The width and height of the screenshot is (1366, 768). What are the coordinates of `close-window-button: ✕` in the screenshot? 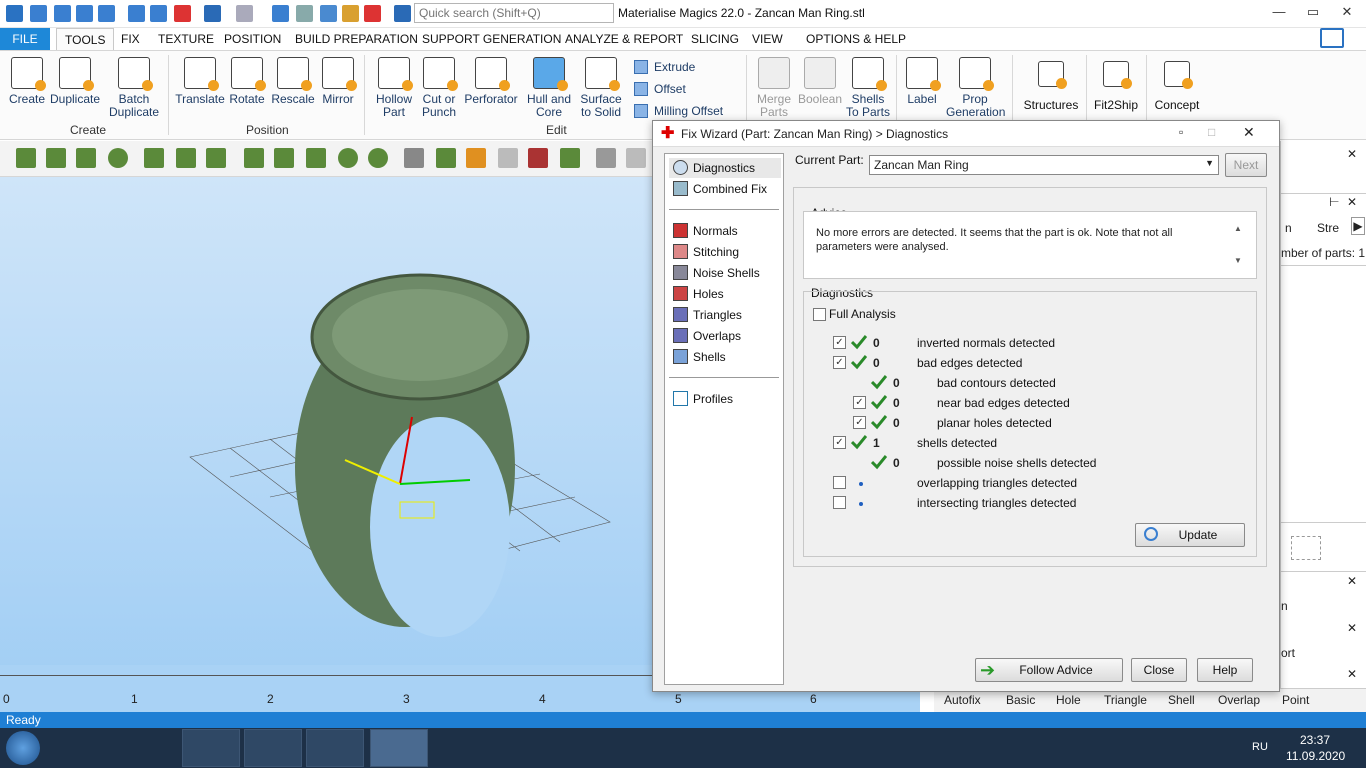 It's located at (1347, 13).